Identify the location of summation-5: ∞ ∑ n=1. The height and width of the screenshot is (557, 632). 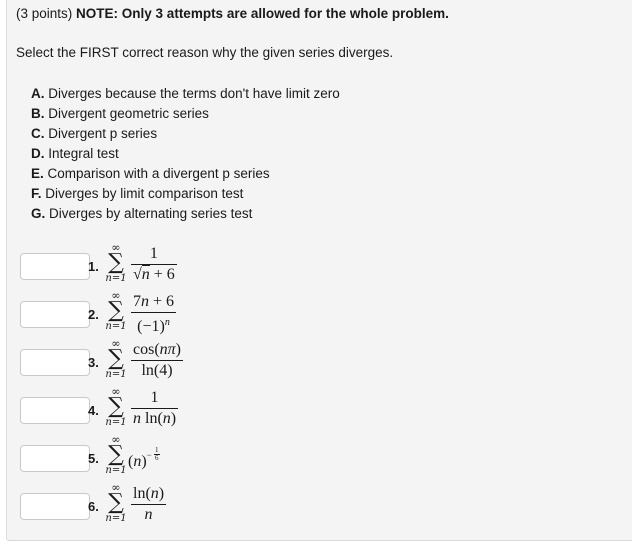
(116, 454).